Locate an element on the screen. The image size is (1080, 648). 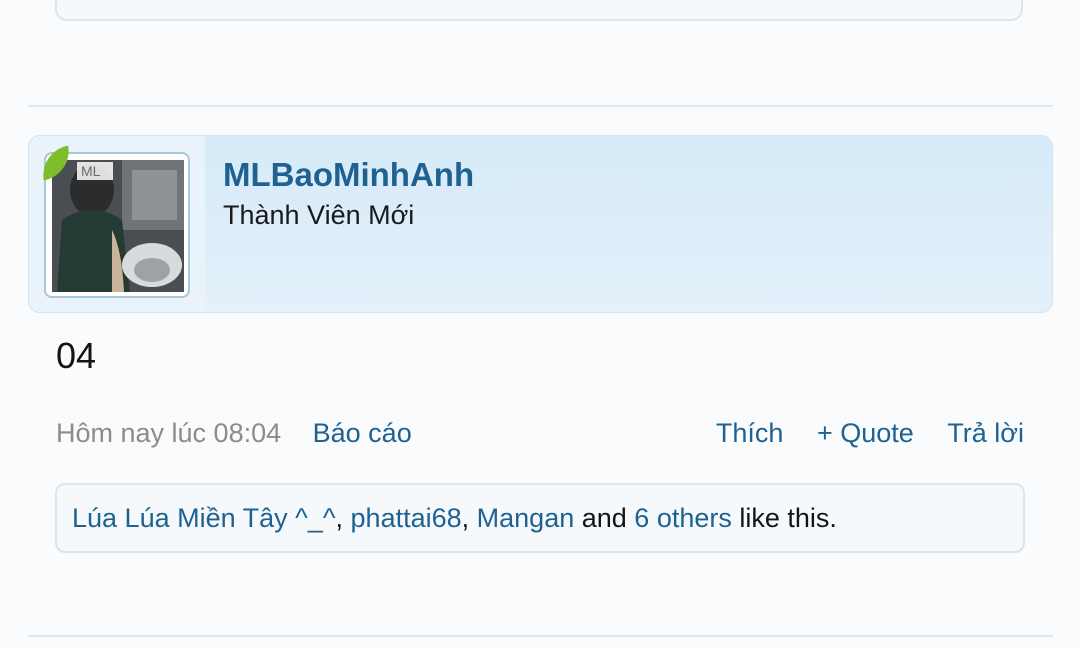
like-button: Thích is located at coordinates (750, 433).